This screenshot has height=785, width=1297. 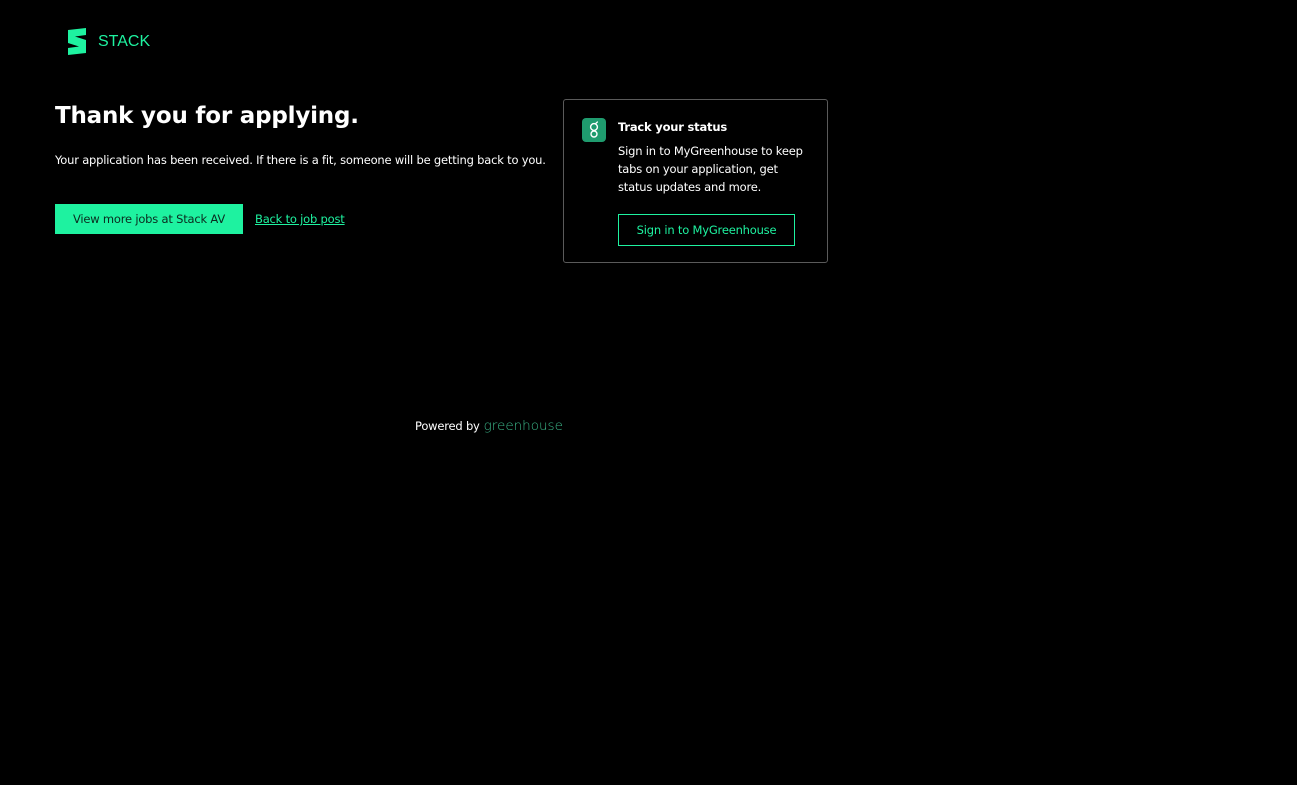 I want to click on stack-logo-link: STACK, so click(x=107, y=41).